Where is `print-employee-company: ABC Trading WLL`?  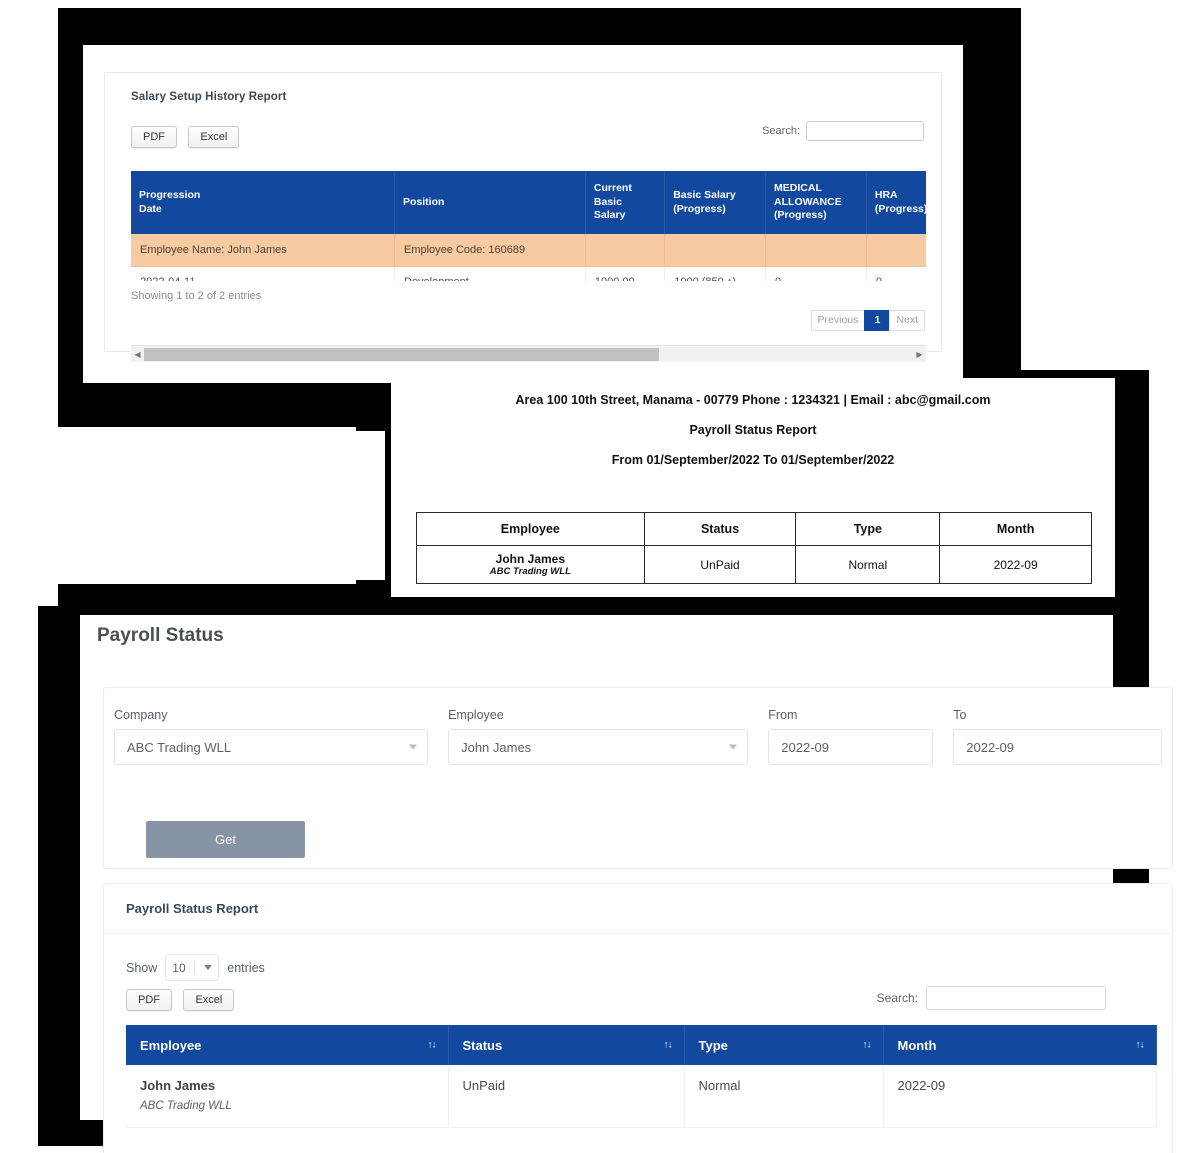
print-employee-company: ABC Trading WLL is located at coordinates (530, 571).